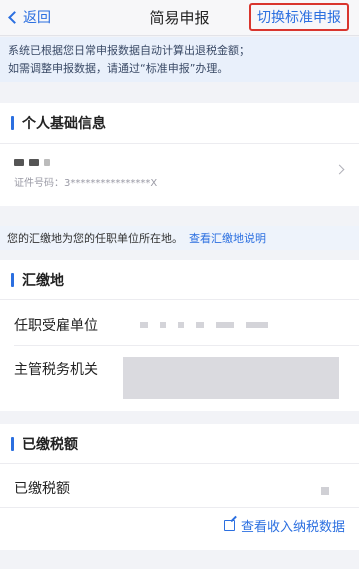 This screenshot has height=569, width=359. What do you see at coordinates (179, 175) in the screenshot?
I see `personal-info-row: 证件号码：3****************X` at bounding box center [179, 175].